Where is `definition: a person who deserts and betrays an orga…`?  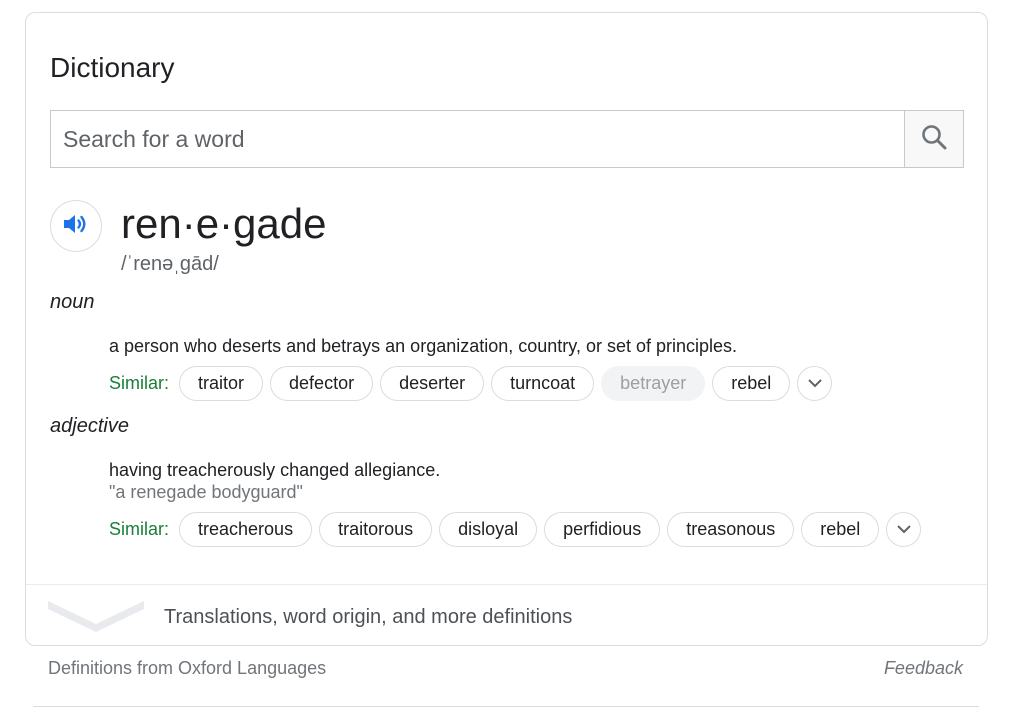 definition: a person who deserts and betrays an orga… is located at coordinates (423, 346).